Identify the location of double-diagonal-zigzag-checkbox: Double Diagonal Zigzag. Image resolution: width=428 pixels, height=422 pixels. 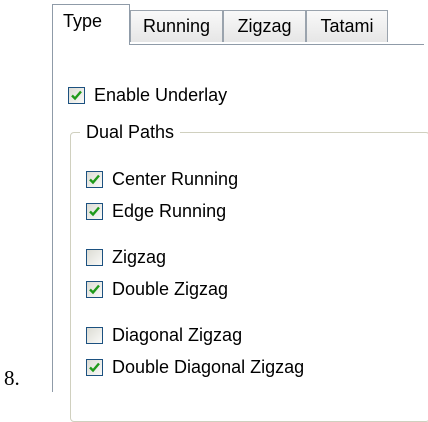
(195, 367).